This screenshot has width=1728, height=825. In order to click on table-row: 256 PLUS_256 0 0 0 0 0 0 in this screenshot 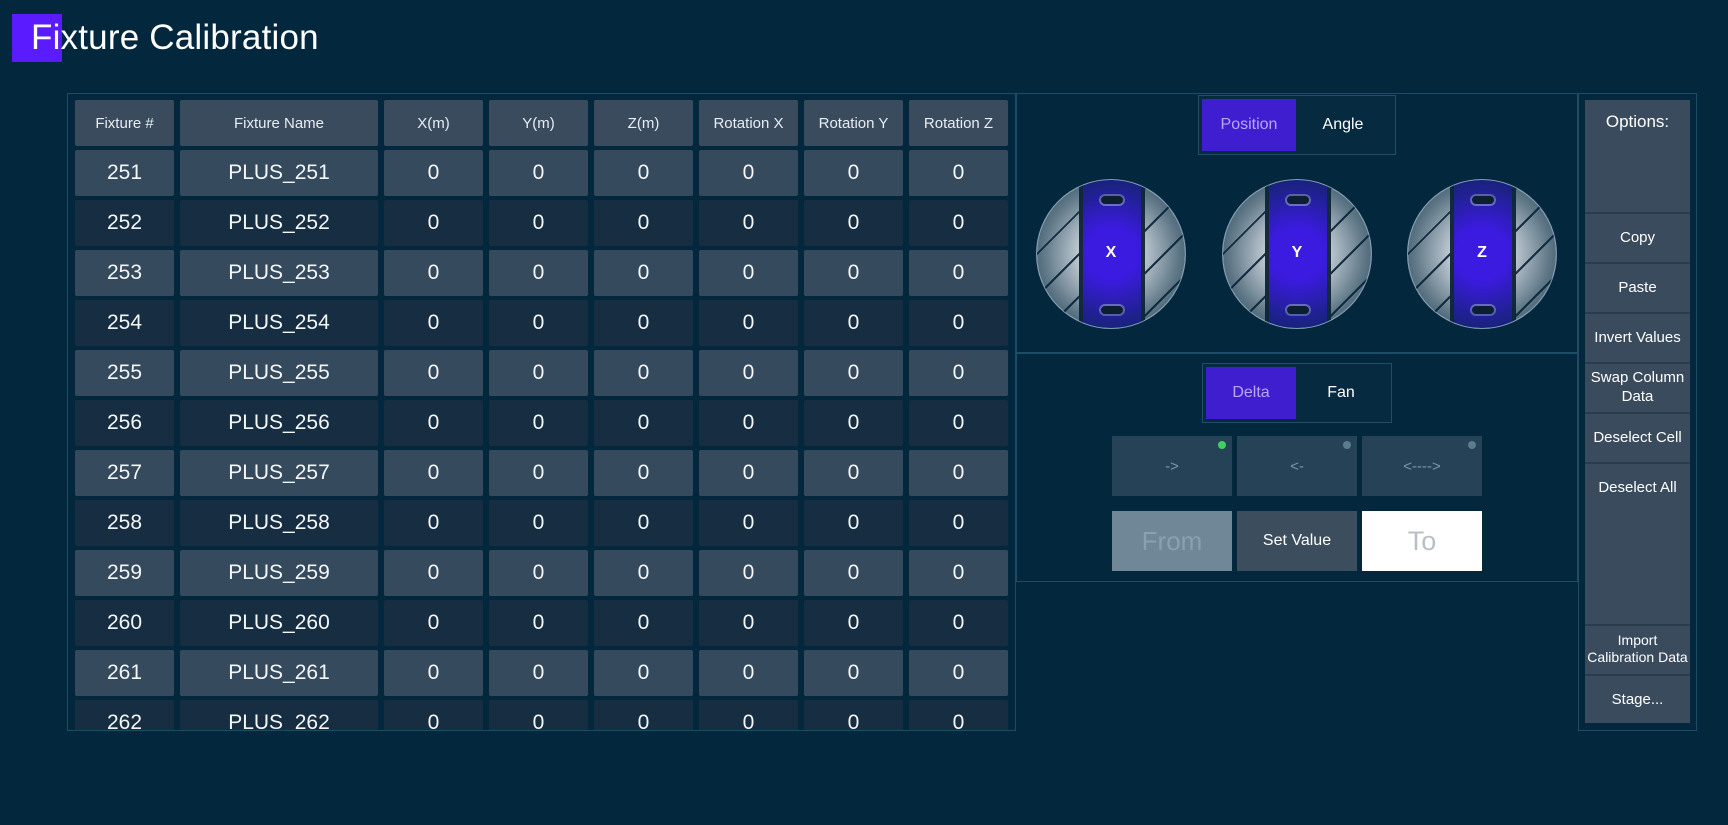, I will do `click(541, 423)`.